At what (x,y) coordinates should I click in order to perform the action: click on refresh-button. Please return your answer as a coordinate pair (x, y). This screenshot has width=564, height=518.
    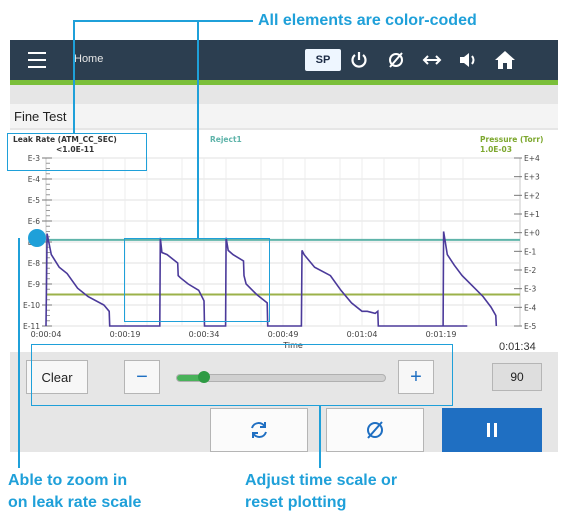
    Looking at the image, I should click on (259, 430).